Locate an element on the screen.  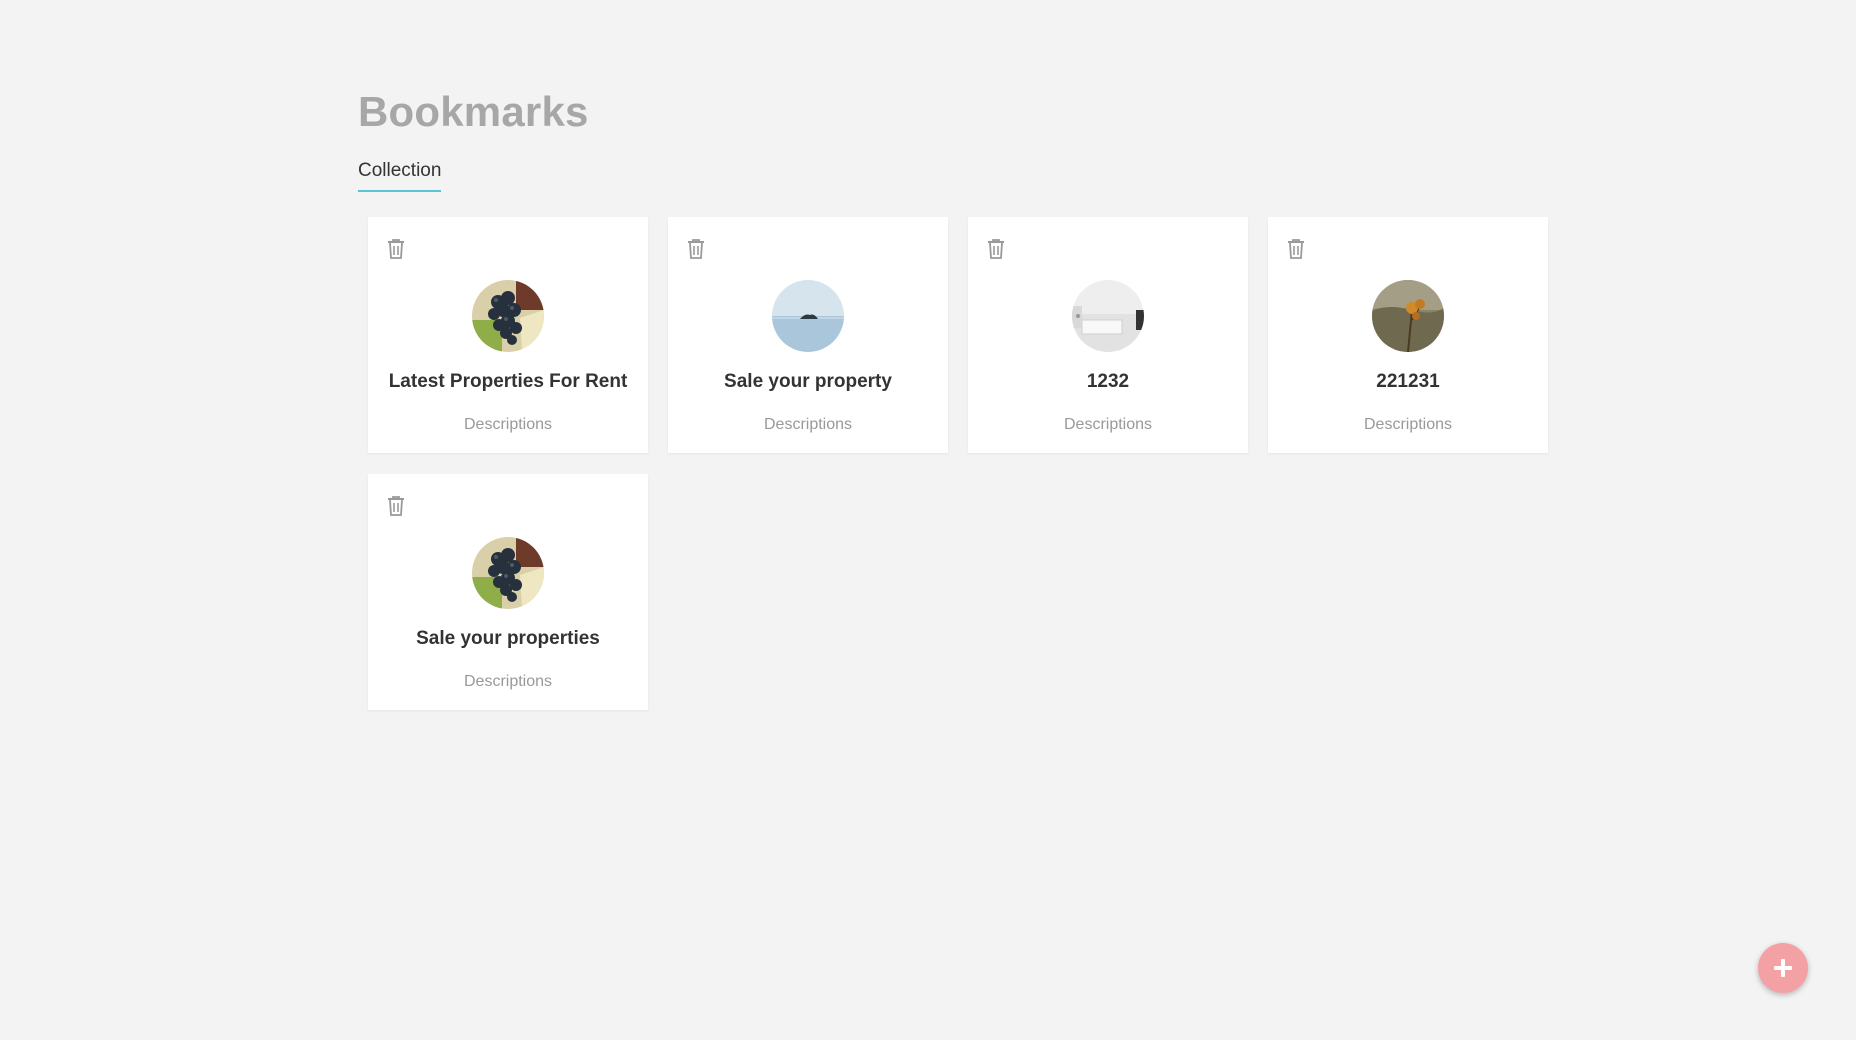
bookmark-card: Latest Properties For Rent Descriptions is located at coordinates (508, 335).